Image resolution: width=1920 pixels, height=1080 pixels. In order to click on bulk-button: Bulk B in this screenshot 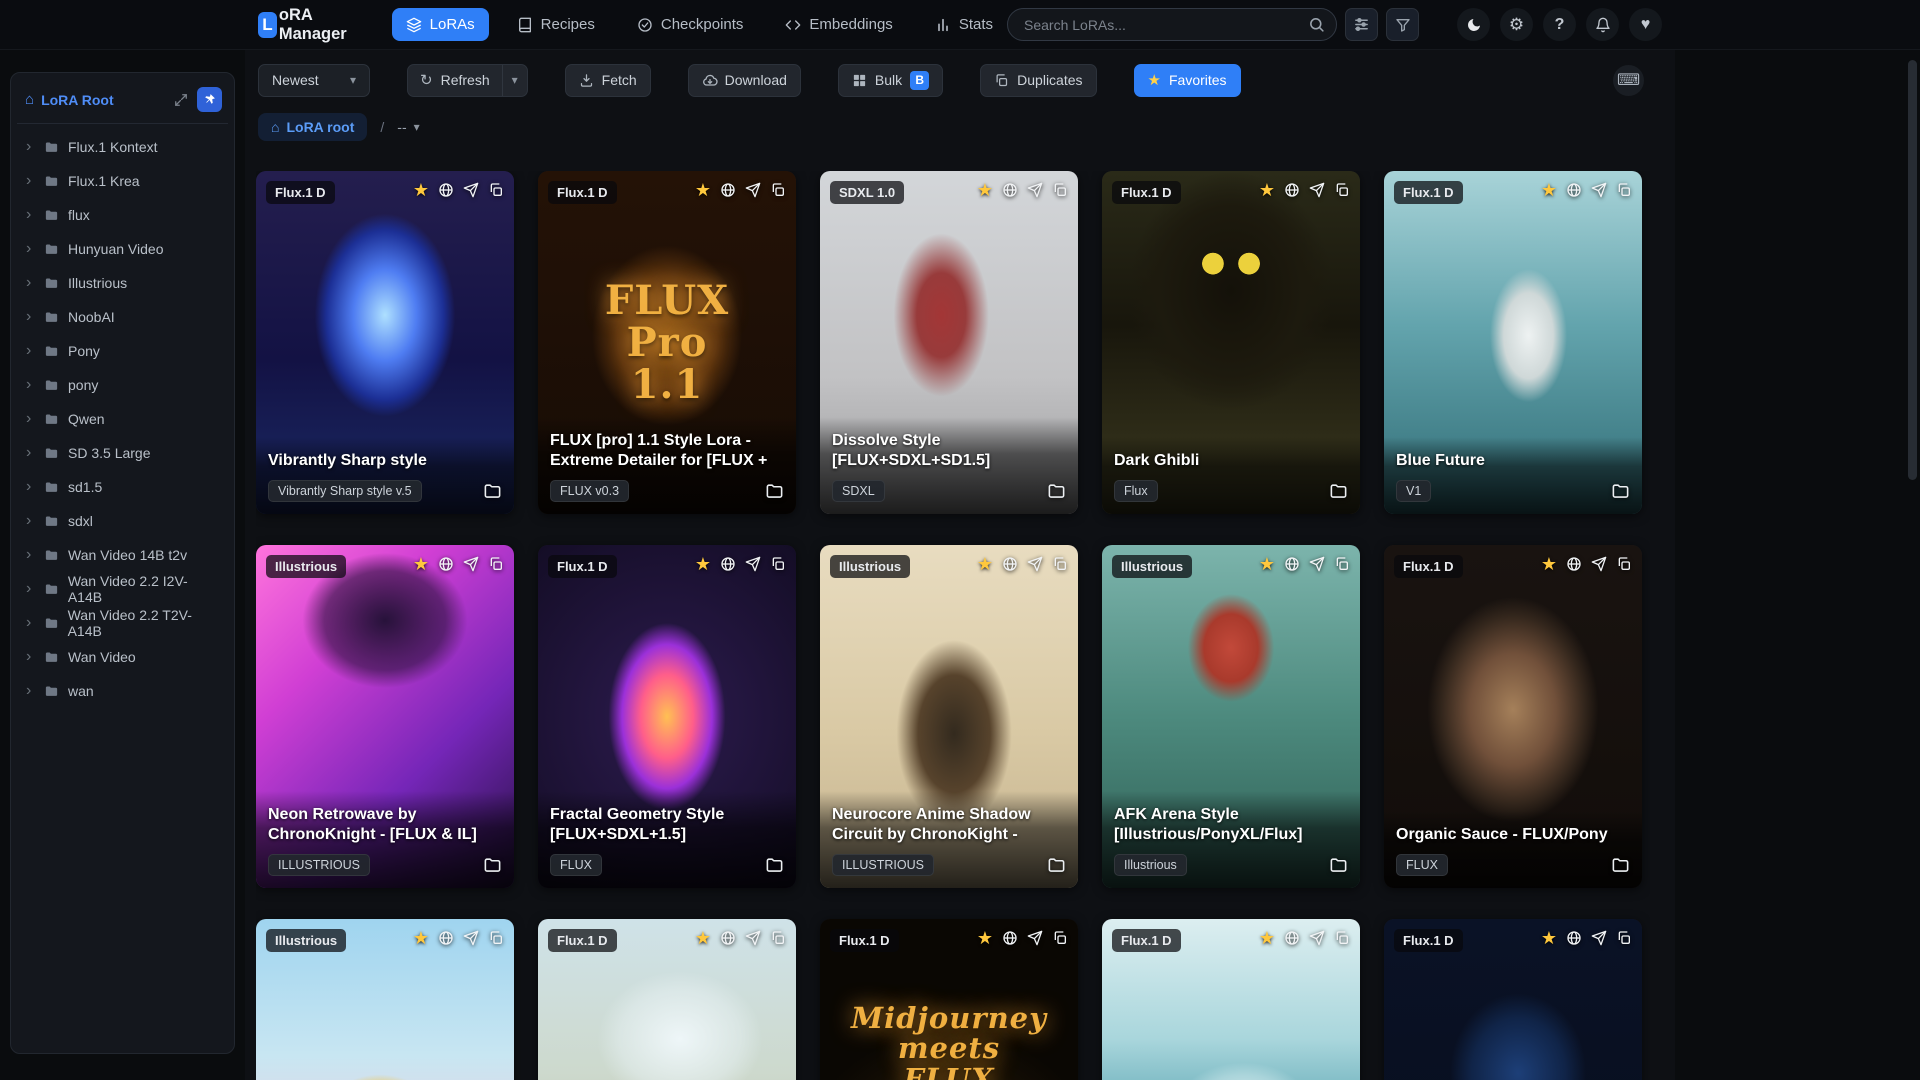, I will do `click(890, 80)`.